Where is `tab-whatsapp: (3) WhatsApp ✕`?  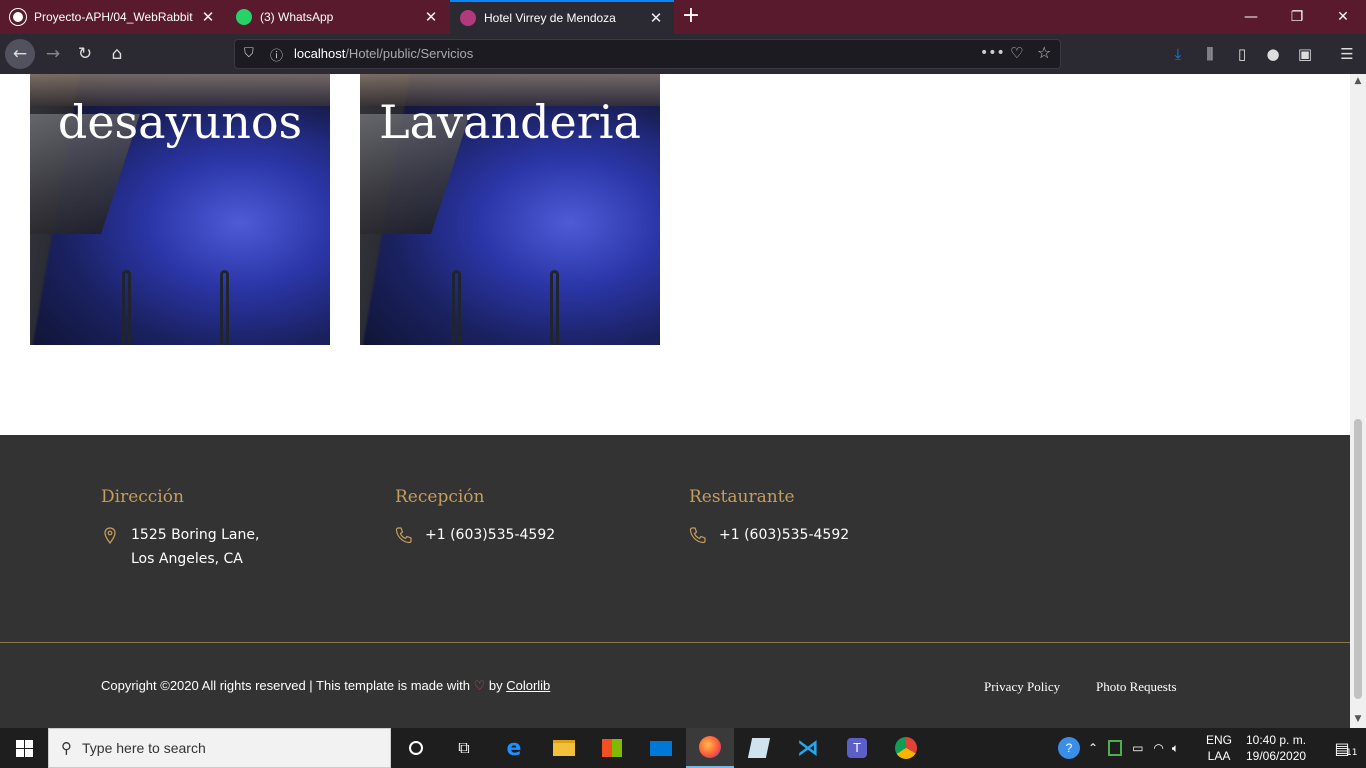
tab-whatsapp: (3) WhatsApp ✕ is located at coordinates (337, 17).